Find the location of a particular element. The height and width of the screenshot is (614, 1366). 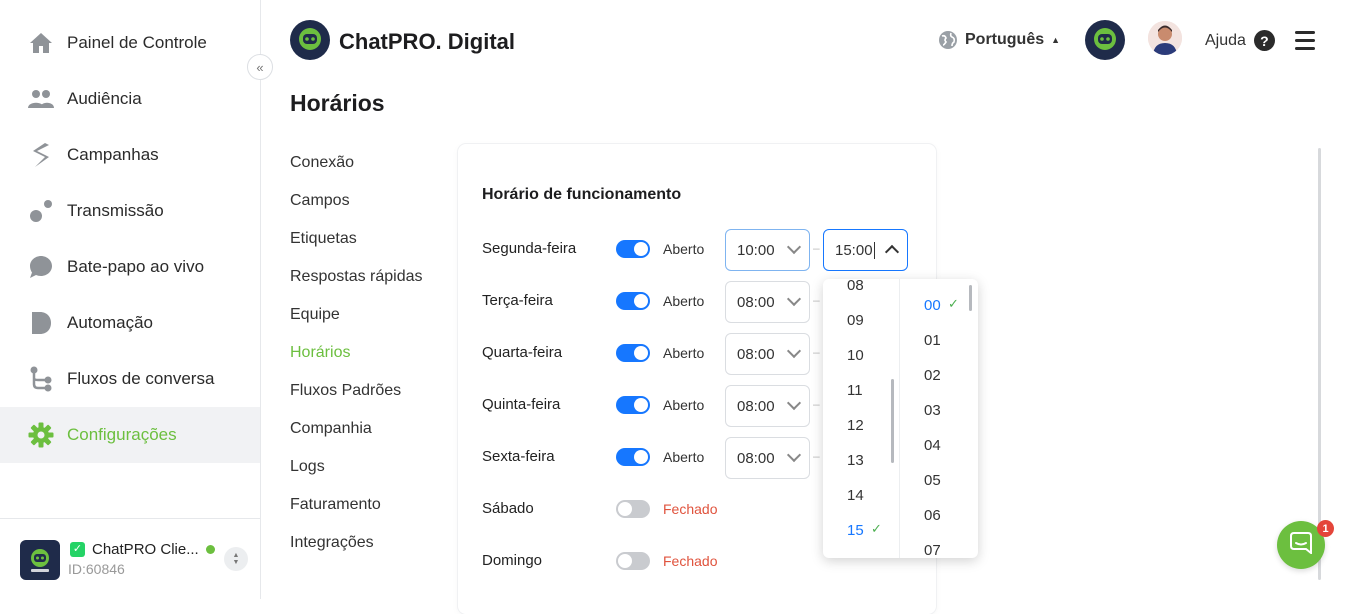

globe-icon is located at coordinates (948, 40).